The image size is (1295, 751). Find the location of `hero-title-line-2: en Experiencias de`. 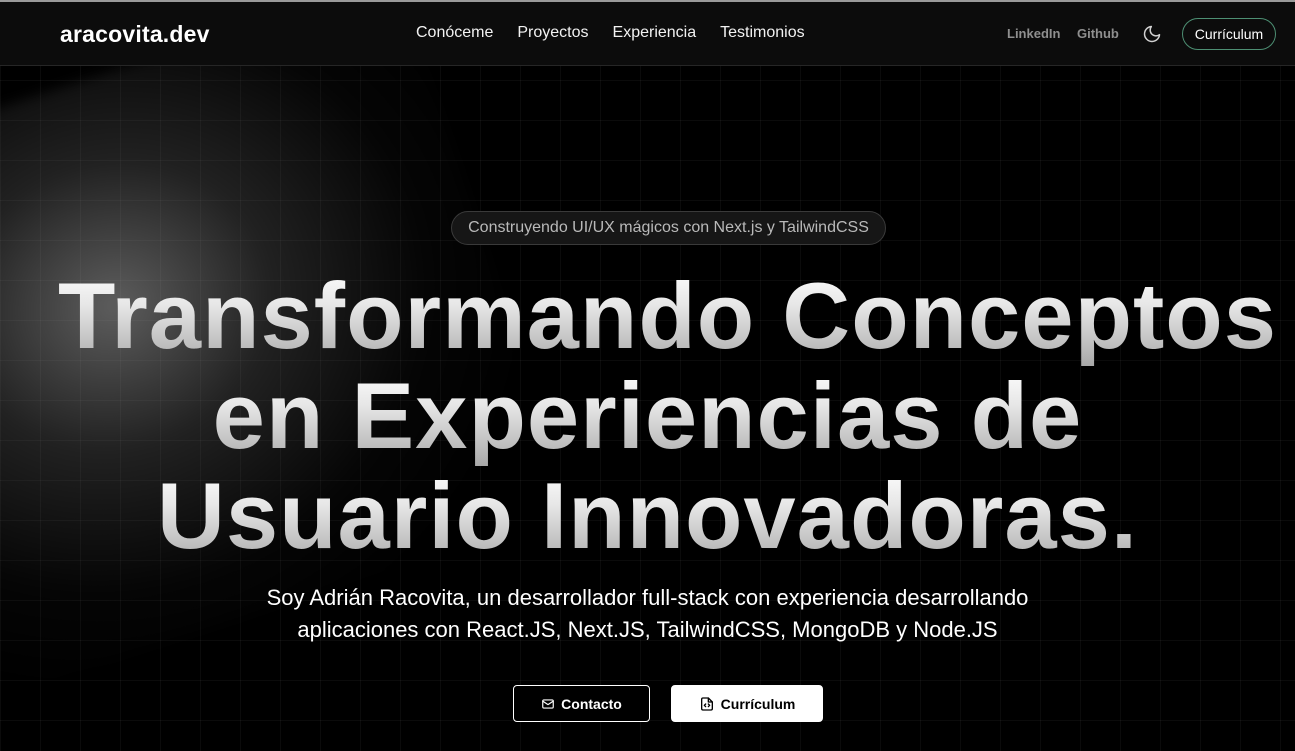

hero-title-line-2: en Experiencias de is located at coordinates (647, 416).